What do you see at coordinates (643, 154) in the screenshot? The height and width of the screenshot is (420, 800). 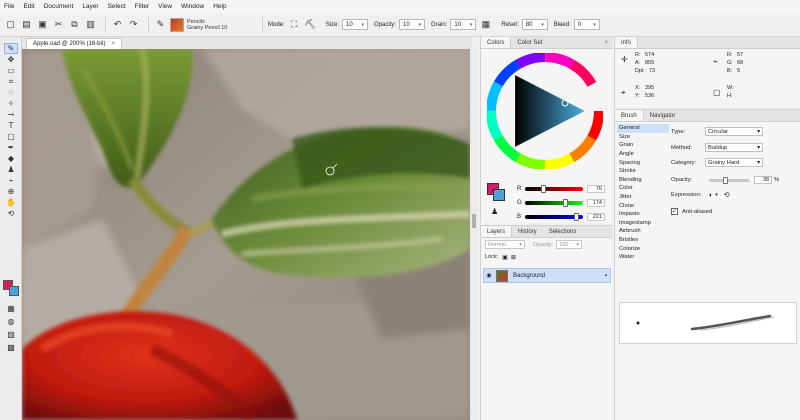 I see `brush-category-item: Angle` at bounding box center [643, 154].